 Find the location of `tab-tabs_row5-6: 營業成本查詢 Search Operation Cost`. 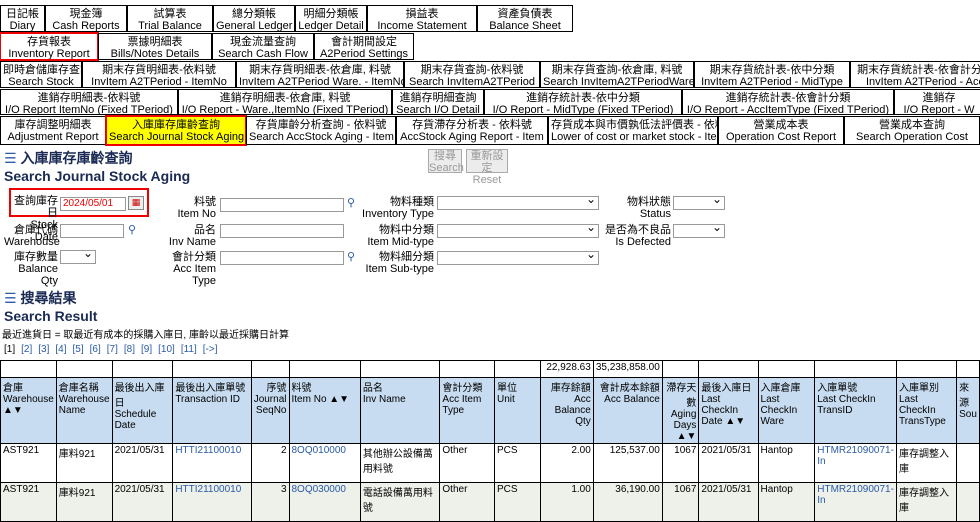

tab-tabs_row5-6: 營業成本查詢 Search Operation Cost is located at coordinates (912, 130).